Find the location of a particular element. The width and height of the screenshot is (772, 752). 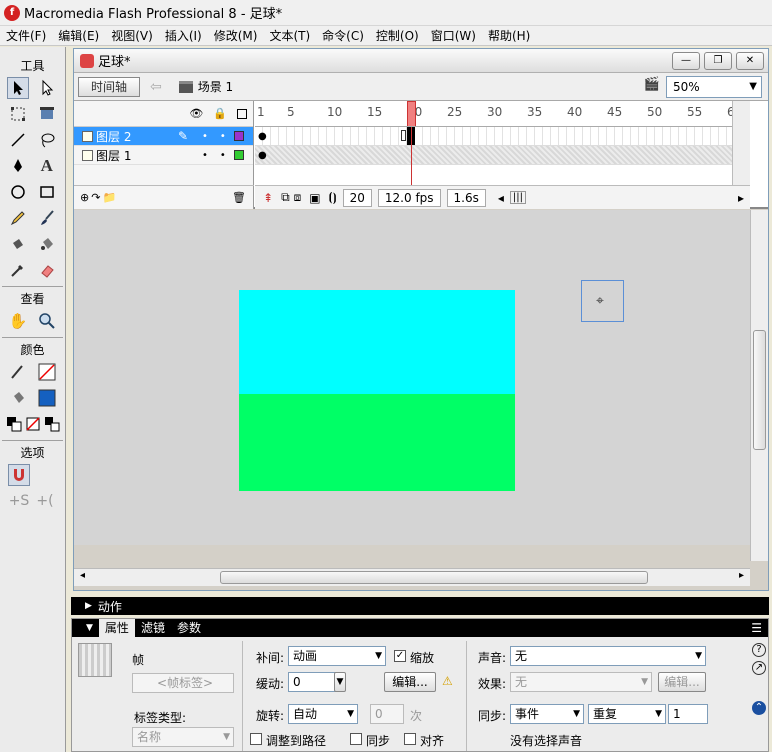

menu-modify: 修改(M) is located at coordinates (236, 36).